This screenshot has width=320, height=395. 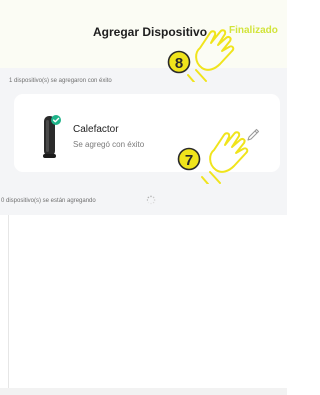 What do you see at coordinates (48, 201) in the screenshot?
I see `adding-summary: 0 dispositivo(s) se están agregando` at bounding box center [48, 201].